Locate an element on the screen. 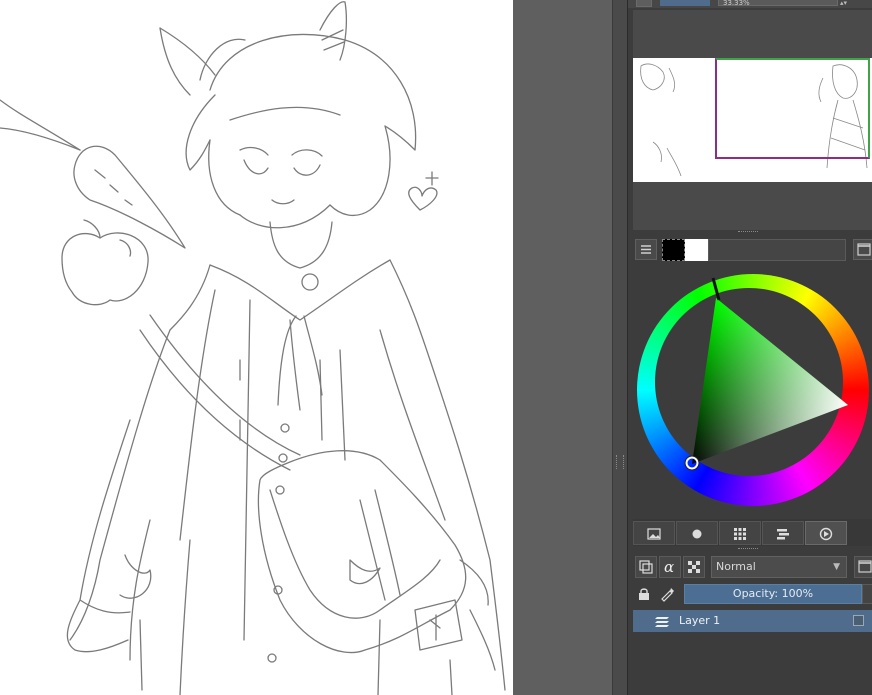 Image resolution: width=872 pixels, height=695 pixels. lock-icon is located at coordinates (644, 595).